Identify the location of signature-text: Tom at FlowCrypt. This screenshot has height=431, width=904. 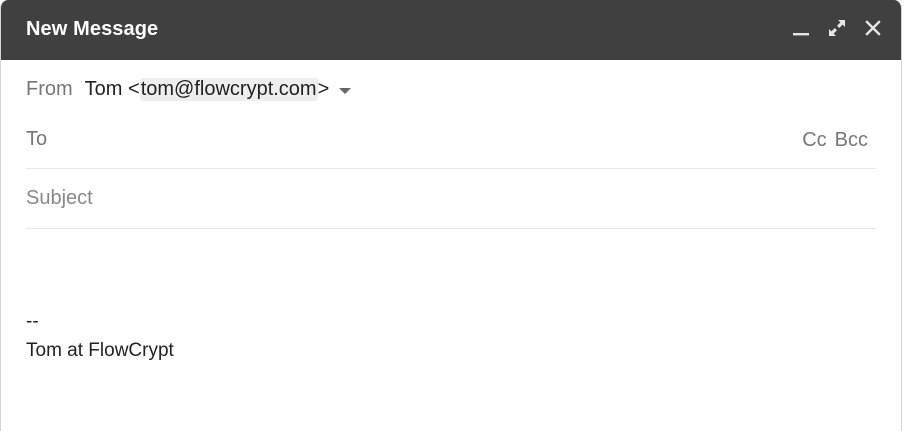
(100, 350).